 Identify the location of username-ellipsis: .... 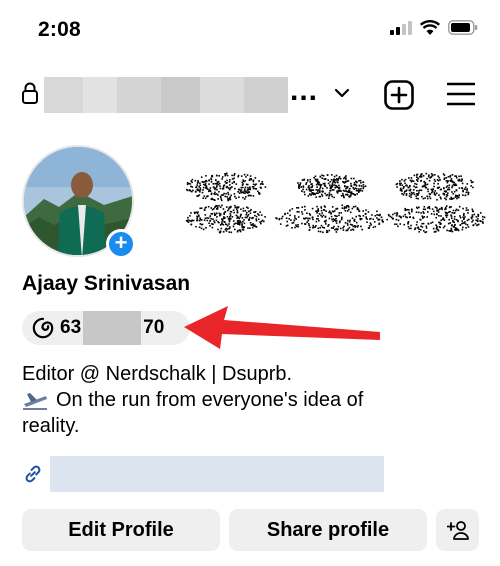
(304, 91).